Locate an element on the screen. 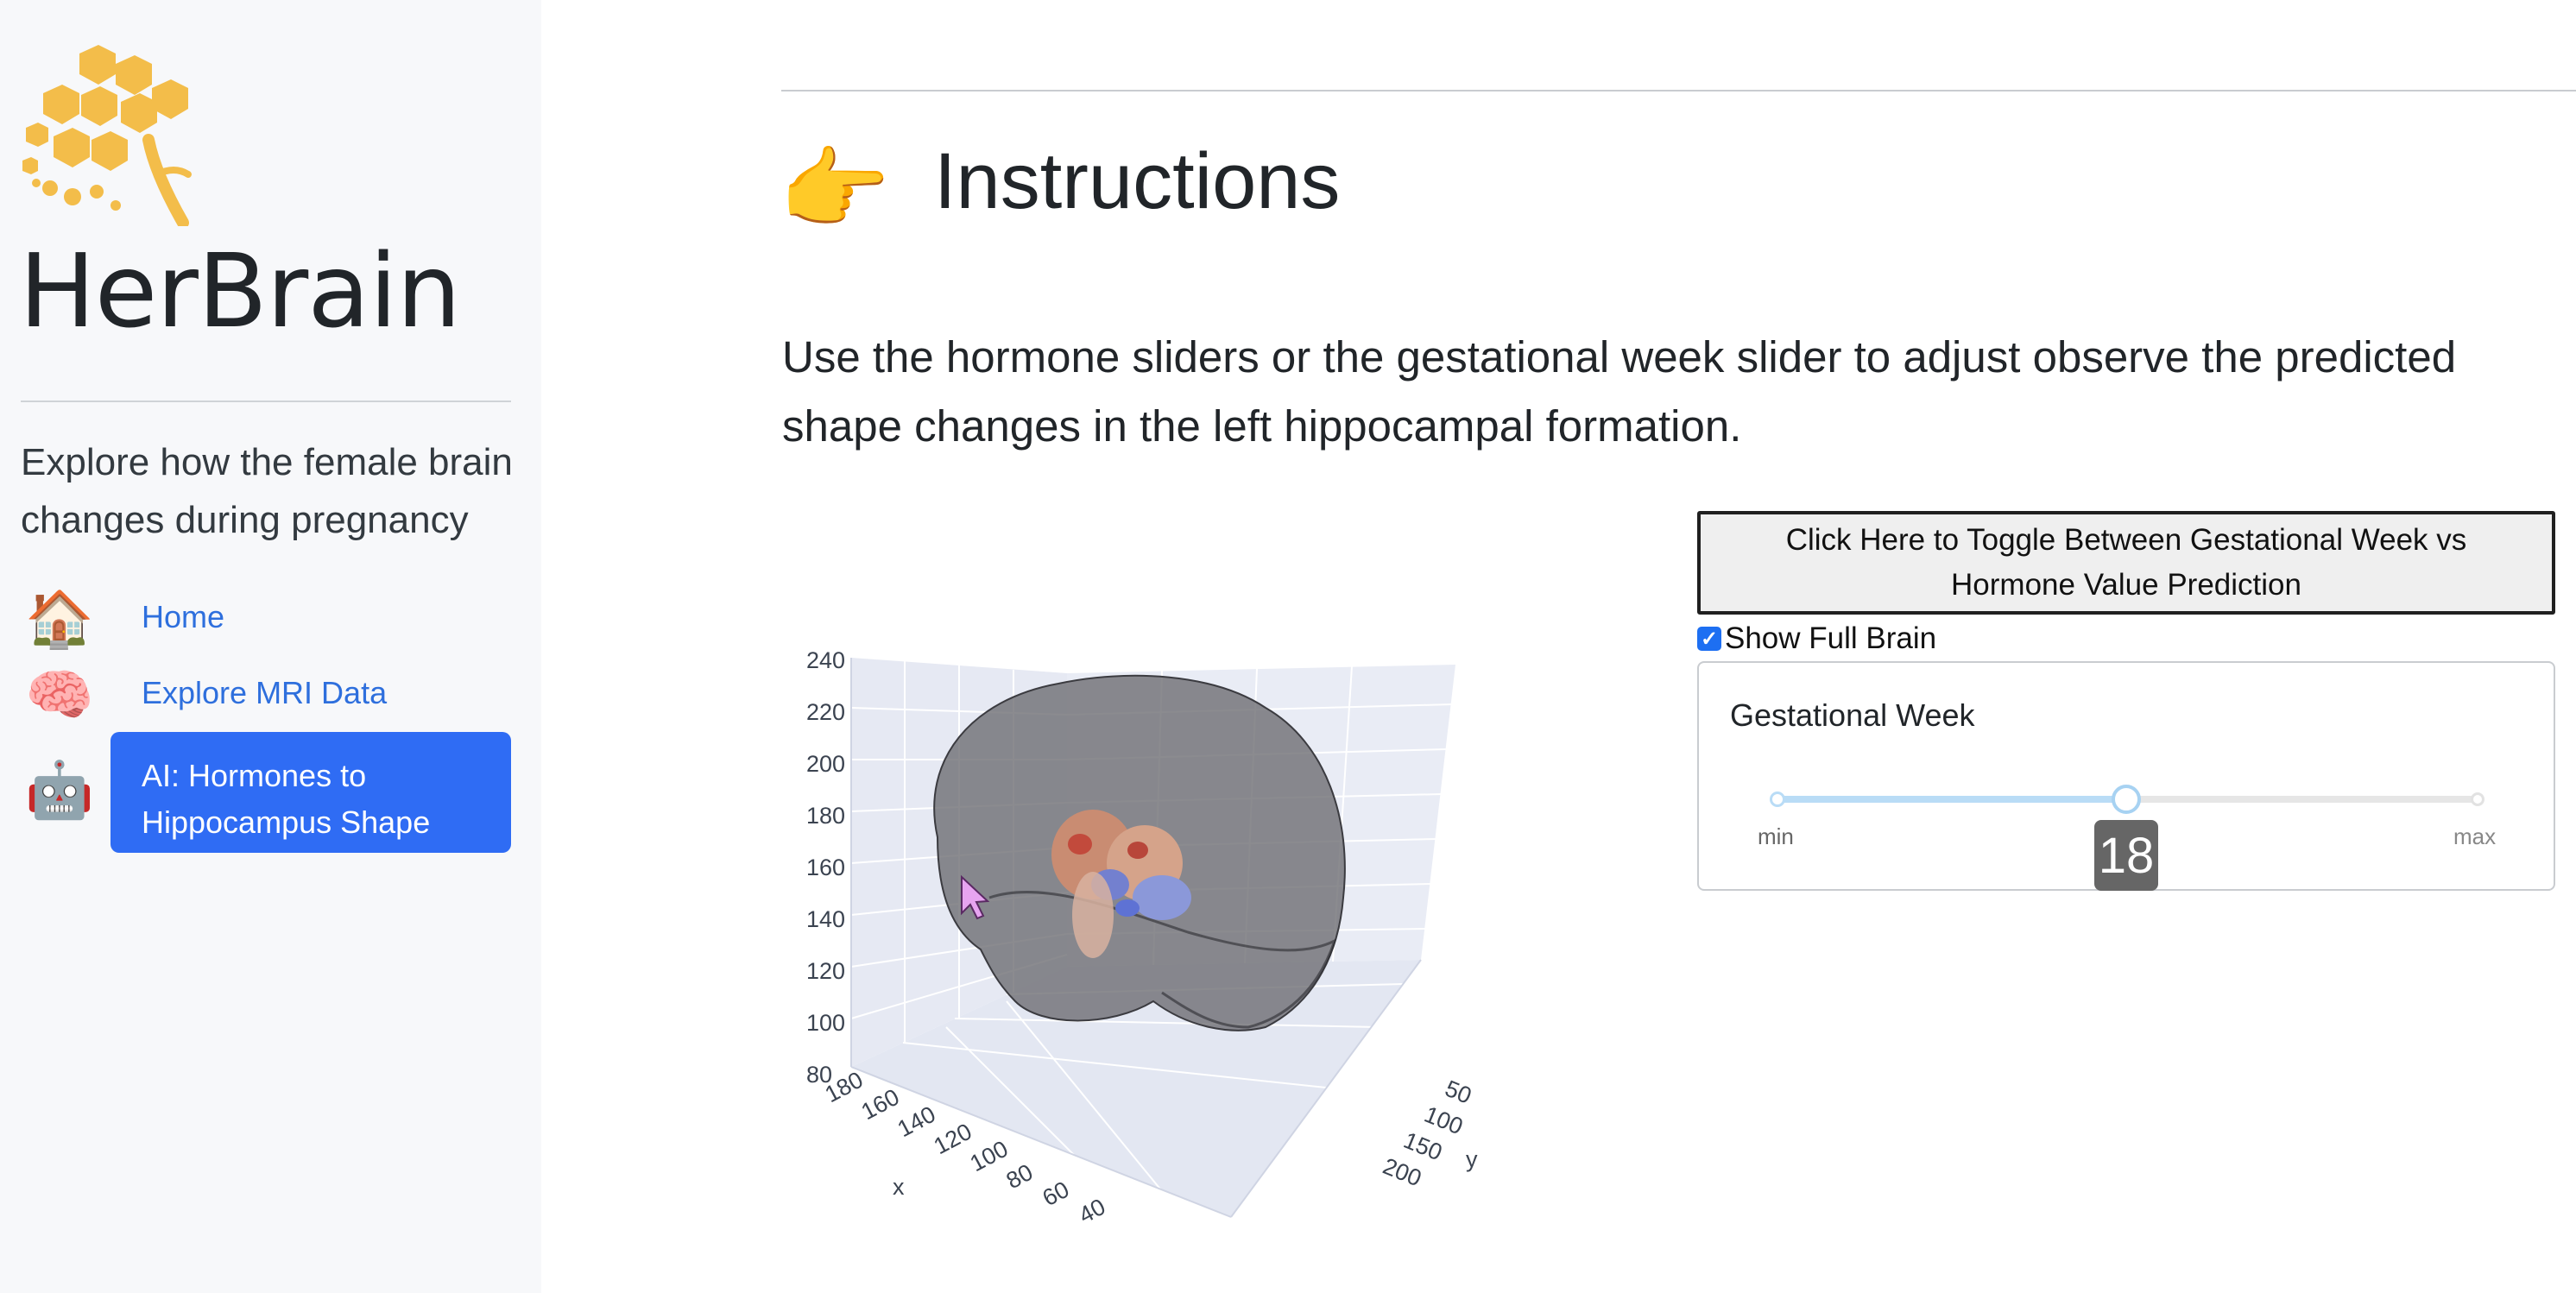 This screenshot has height=1293, width=2576. y-tick-label: 200 is located at coordinates (1402, 1173).